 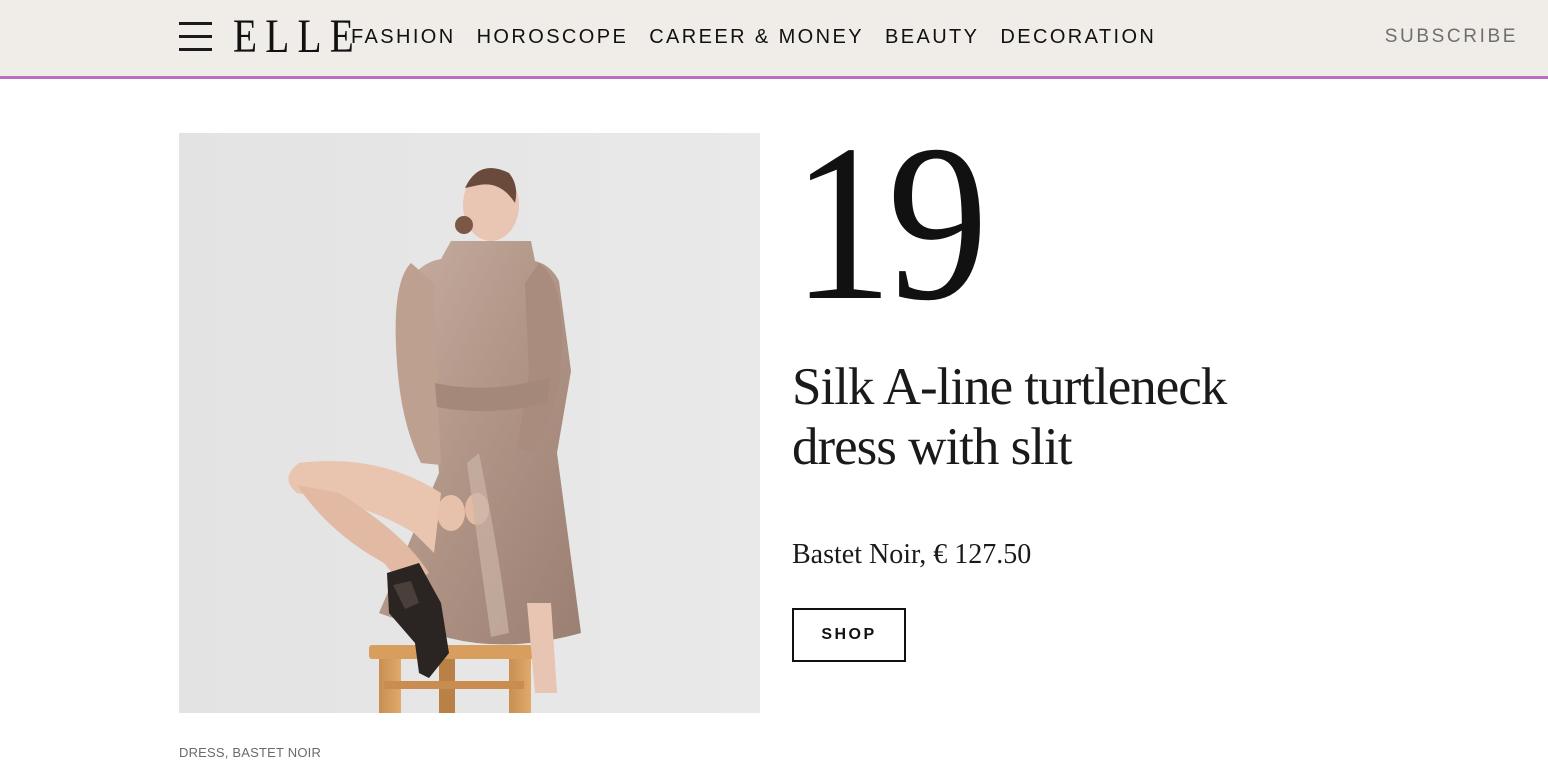 What do you see at coordinates (890, 223) in the screenshot?
I see `product-number: 19` at bounding box center [890, 223].